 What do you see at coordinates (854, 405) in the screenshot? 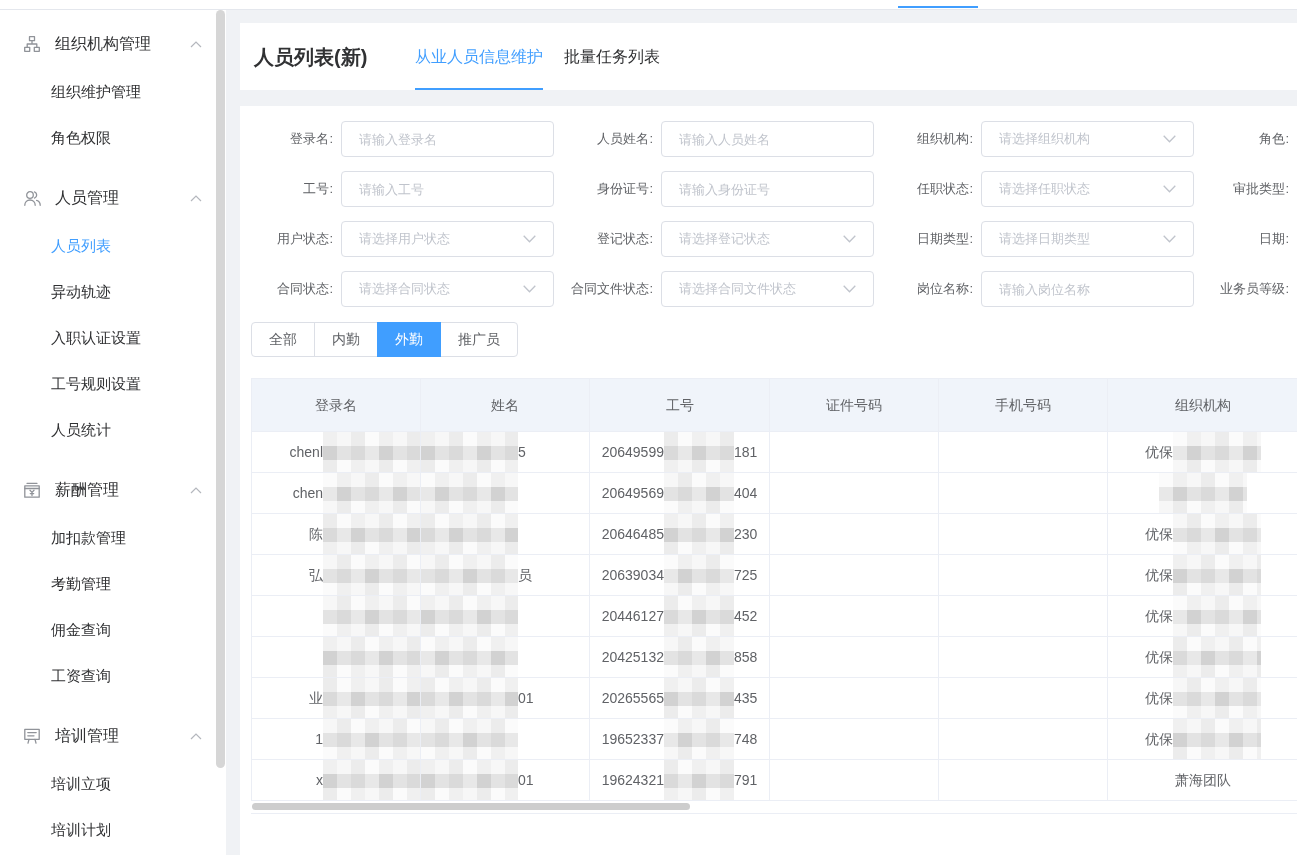
I see `column-header: 证件号码` at bounding box center [854, 405].